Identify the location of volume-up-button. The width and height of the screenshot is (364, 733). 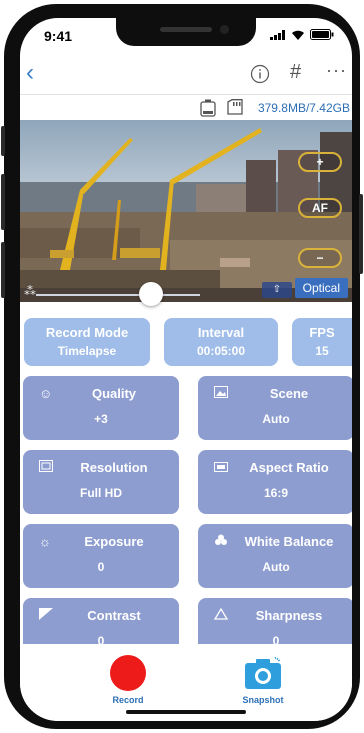
(3, 202).